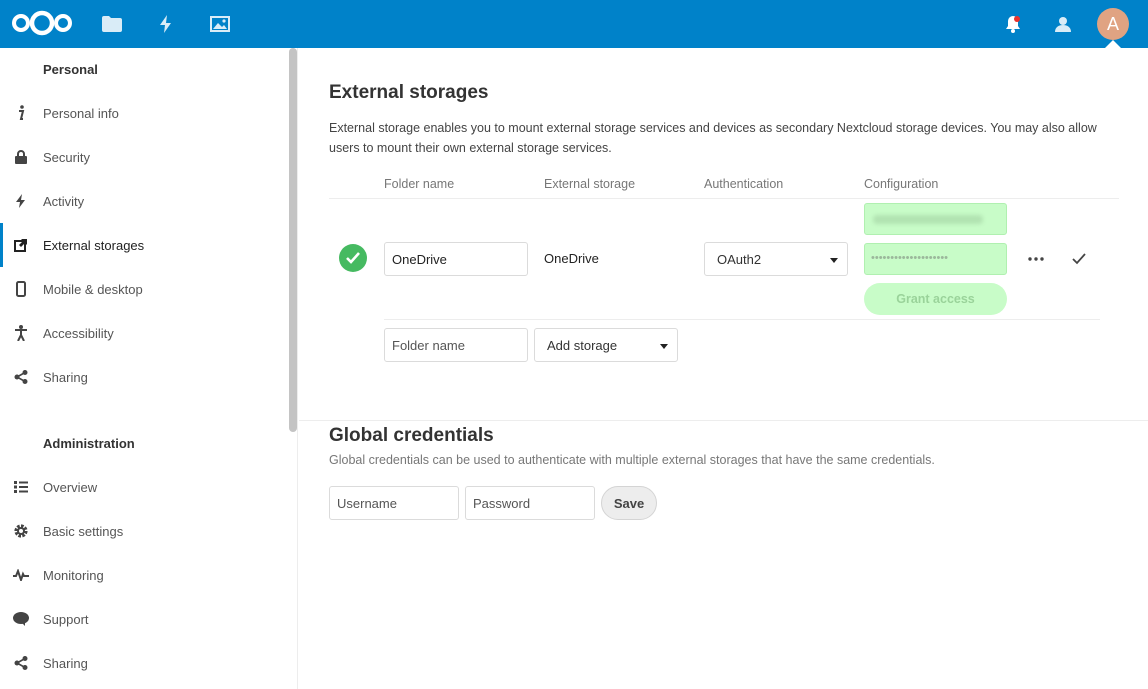  Describe the element at coordinates (724, 198) in the screenshot. I see `table-divider` at that location.